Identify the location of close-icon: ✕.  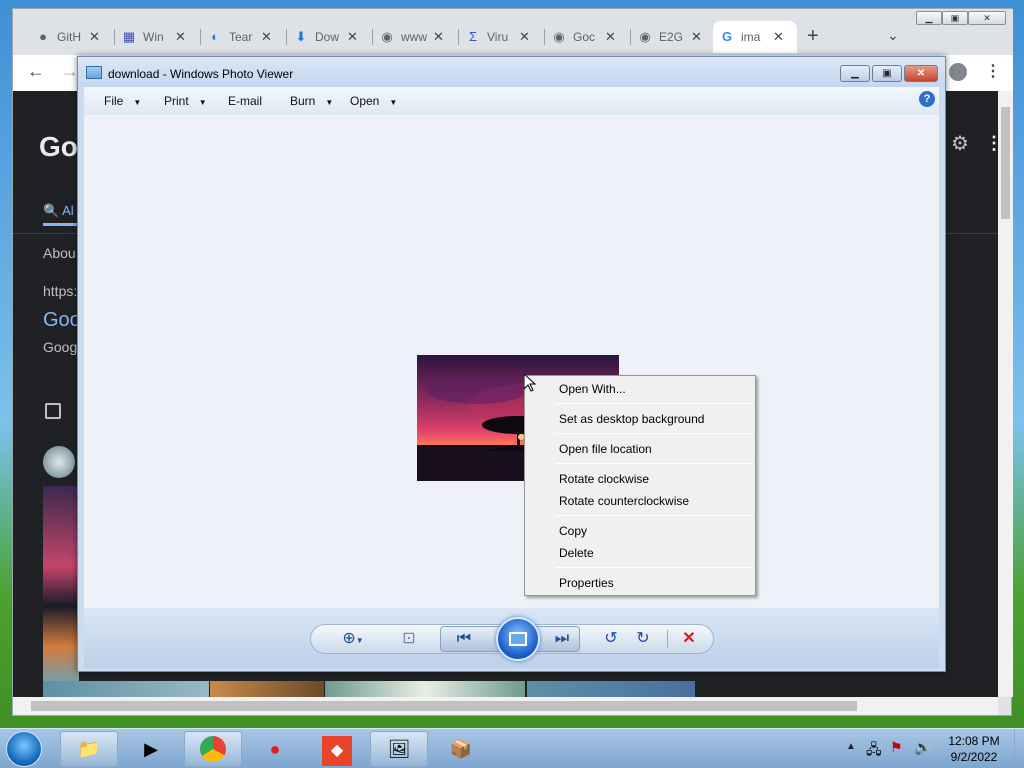
(987, 18).